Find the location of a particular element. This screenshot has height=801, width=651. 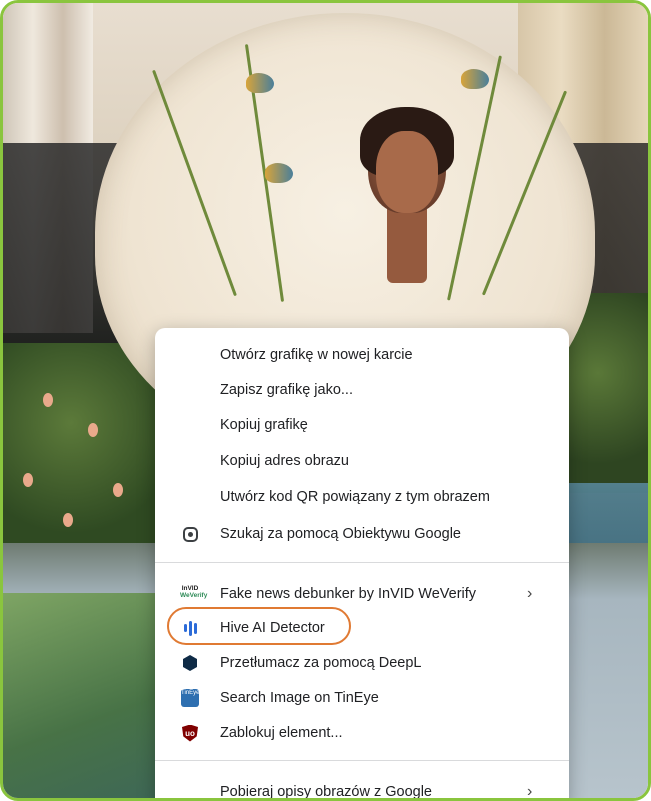

menu-item-open-image-new-tab: Otwórz grafikę w nowej karcie is located at coordinates (362, 355).